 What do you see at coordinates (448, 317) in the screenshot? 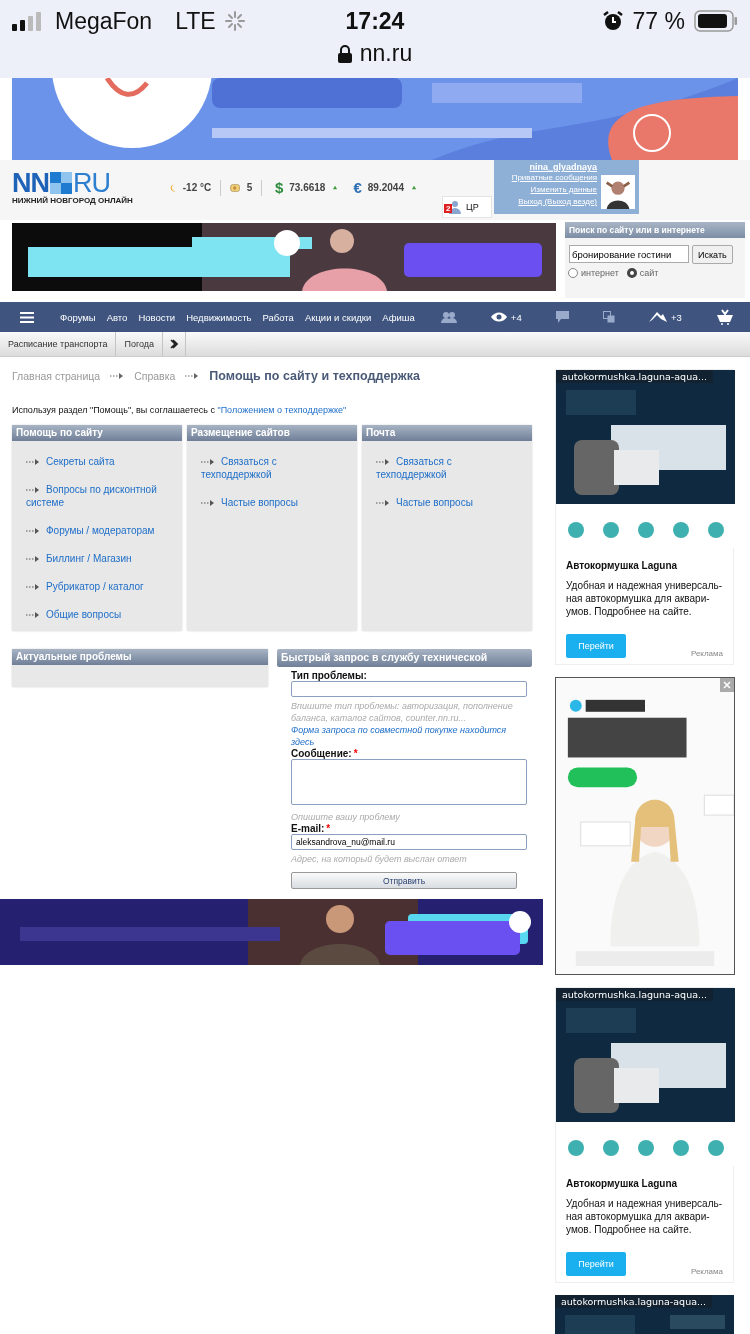
I see `people-icon` at bounding box center [448, 317].